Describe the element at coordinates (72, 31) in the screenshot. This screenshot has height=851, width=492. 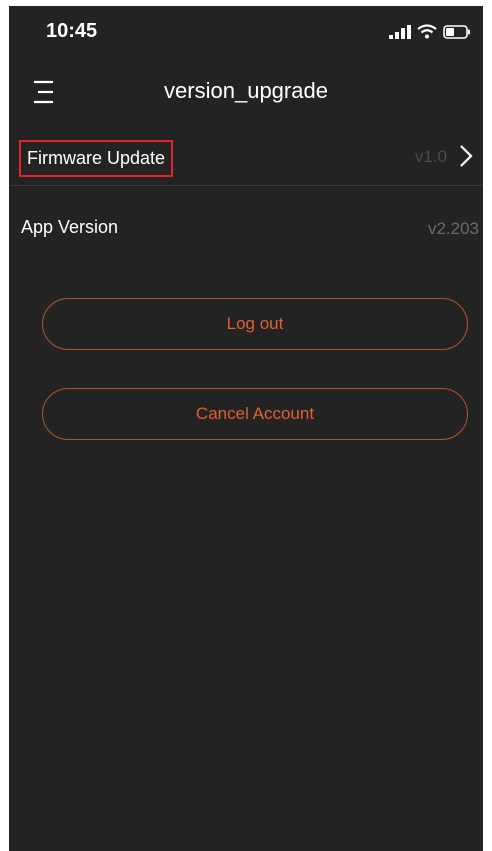
I see `status-time: 10:45` at that location.